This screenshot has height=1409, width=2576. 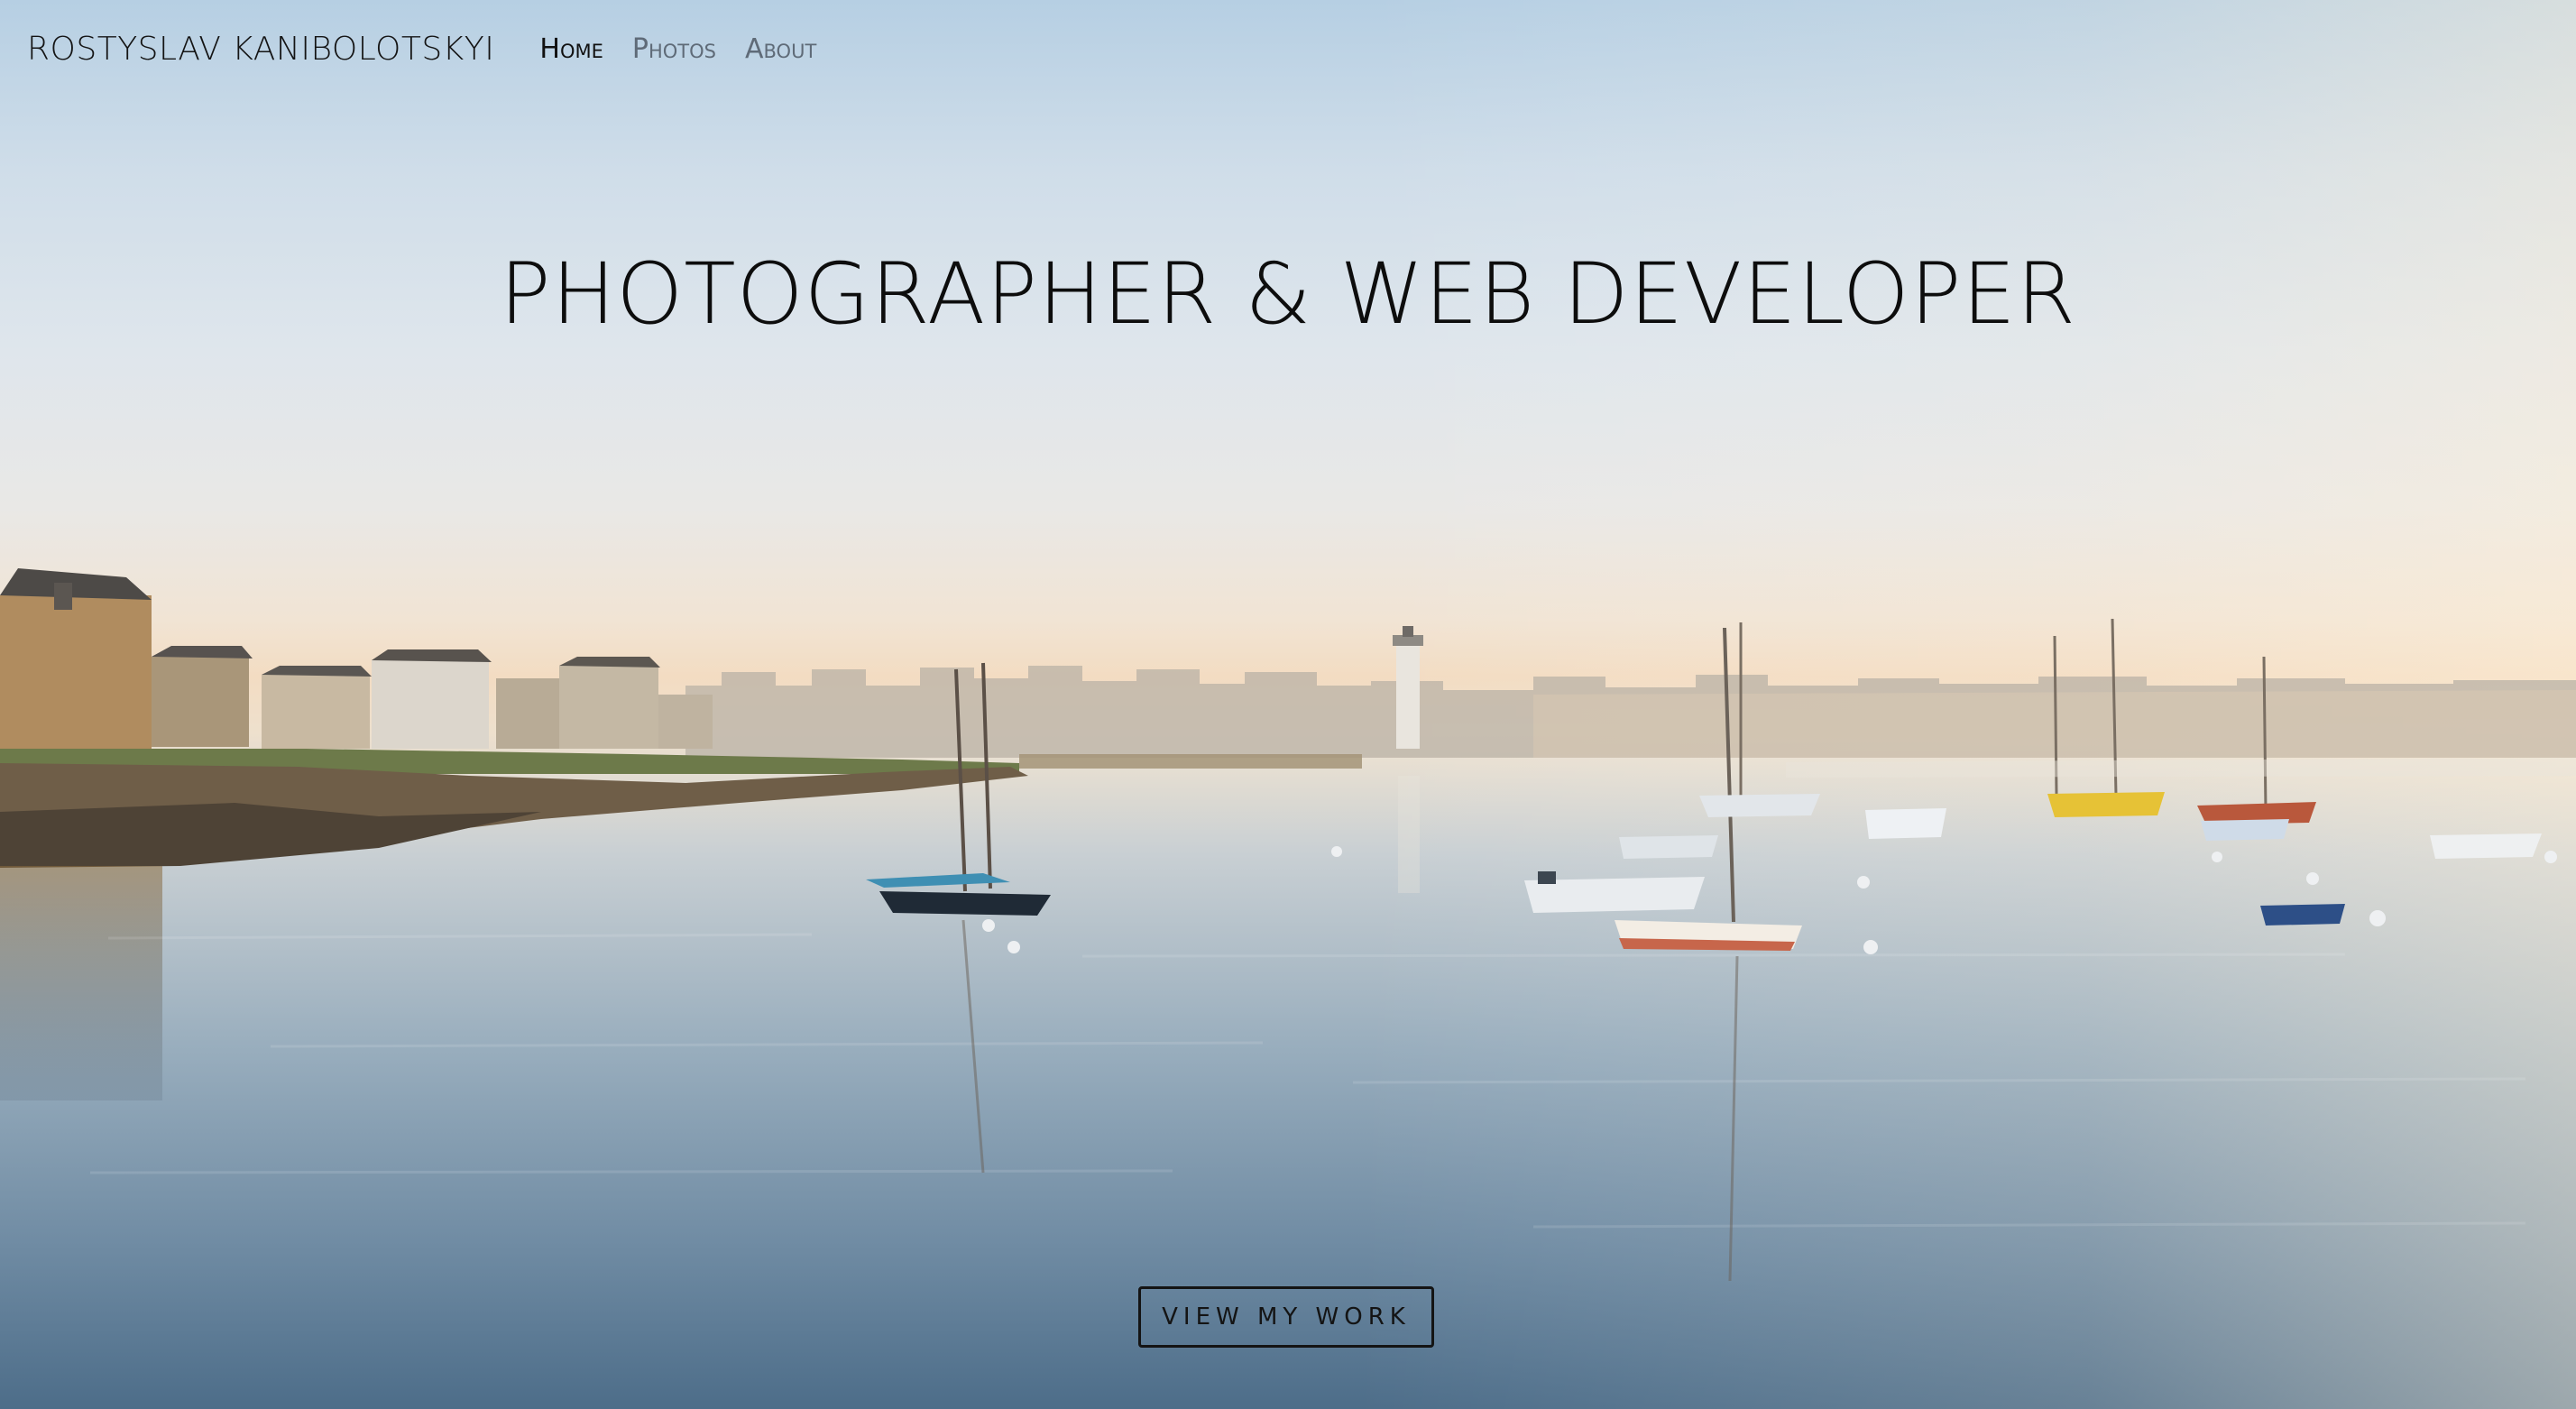 I want to click on nav-home-link: Home, so click(x=571, y=49).